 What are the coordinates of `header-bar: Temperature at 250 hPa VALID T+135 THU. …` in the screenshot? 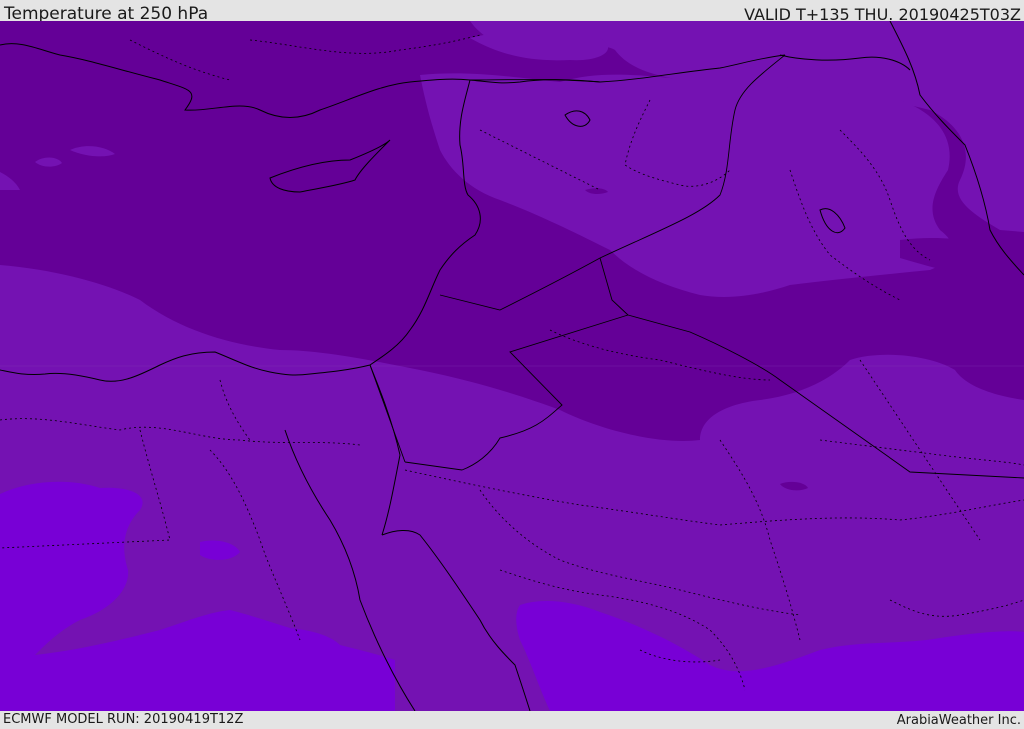 It's located at (512, 12).